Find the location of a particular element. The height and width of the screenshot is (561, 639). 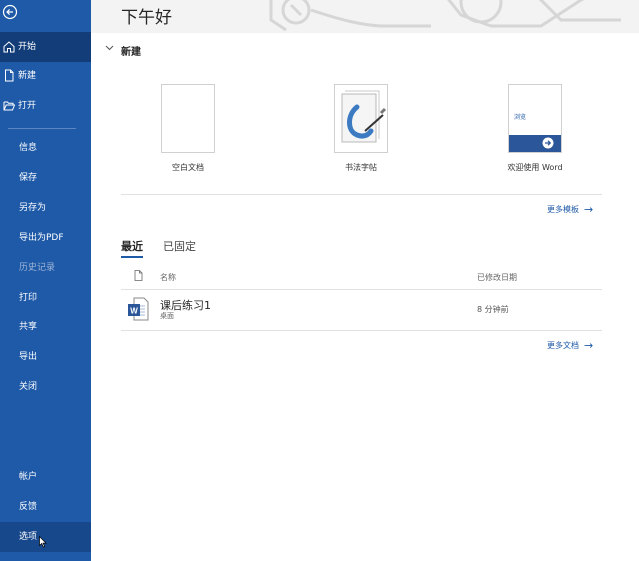

greeting-header: 下午好 is located at coordinates (365, 16).